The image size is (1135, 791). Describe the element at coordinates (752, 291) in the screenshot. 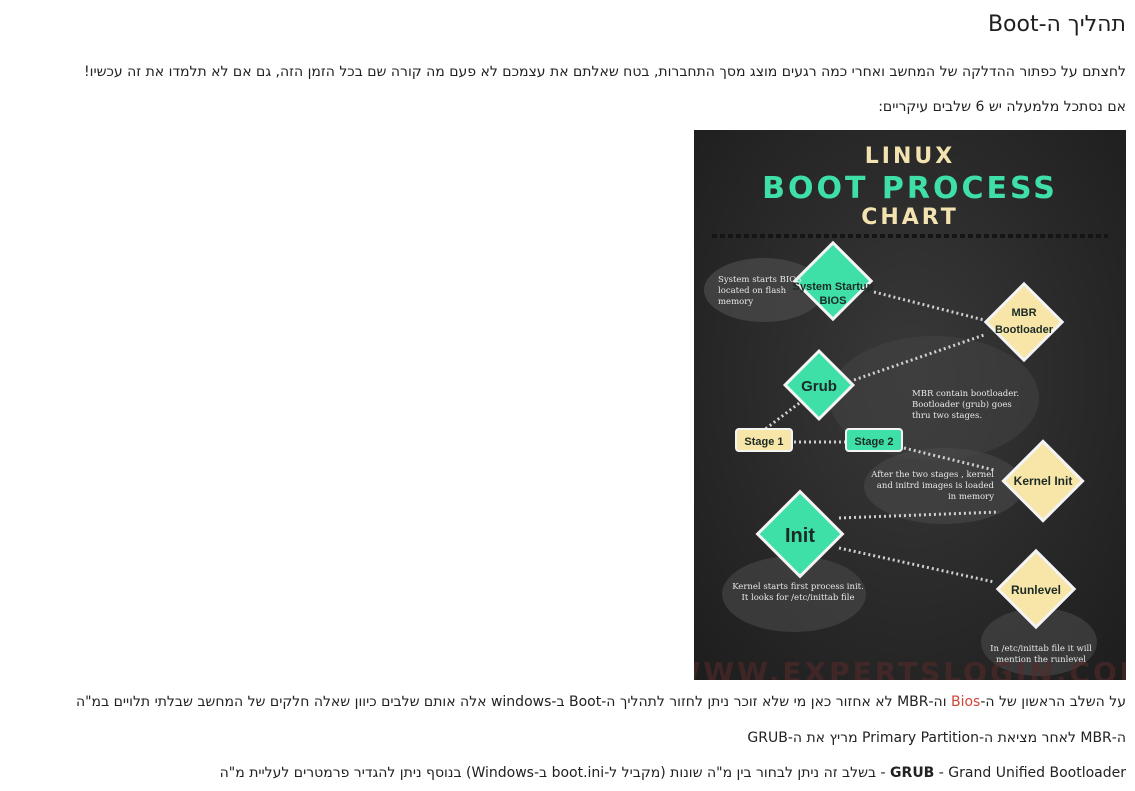

I see `note-bios-line: located on flash` at that location.